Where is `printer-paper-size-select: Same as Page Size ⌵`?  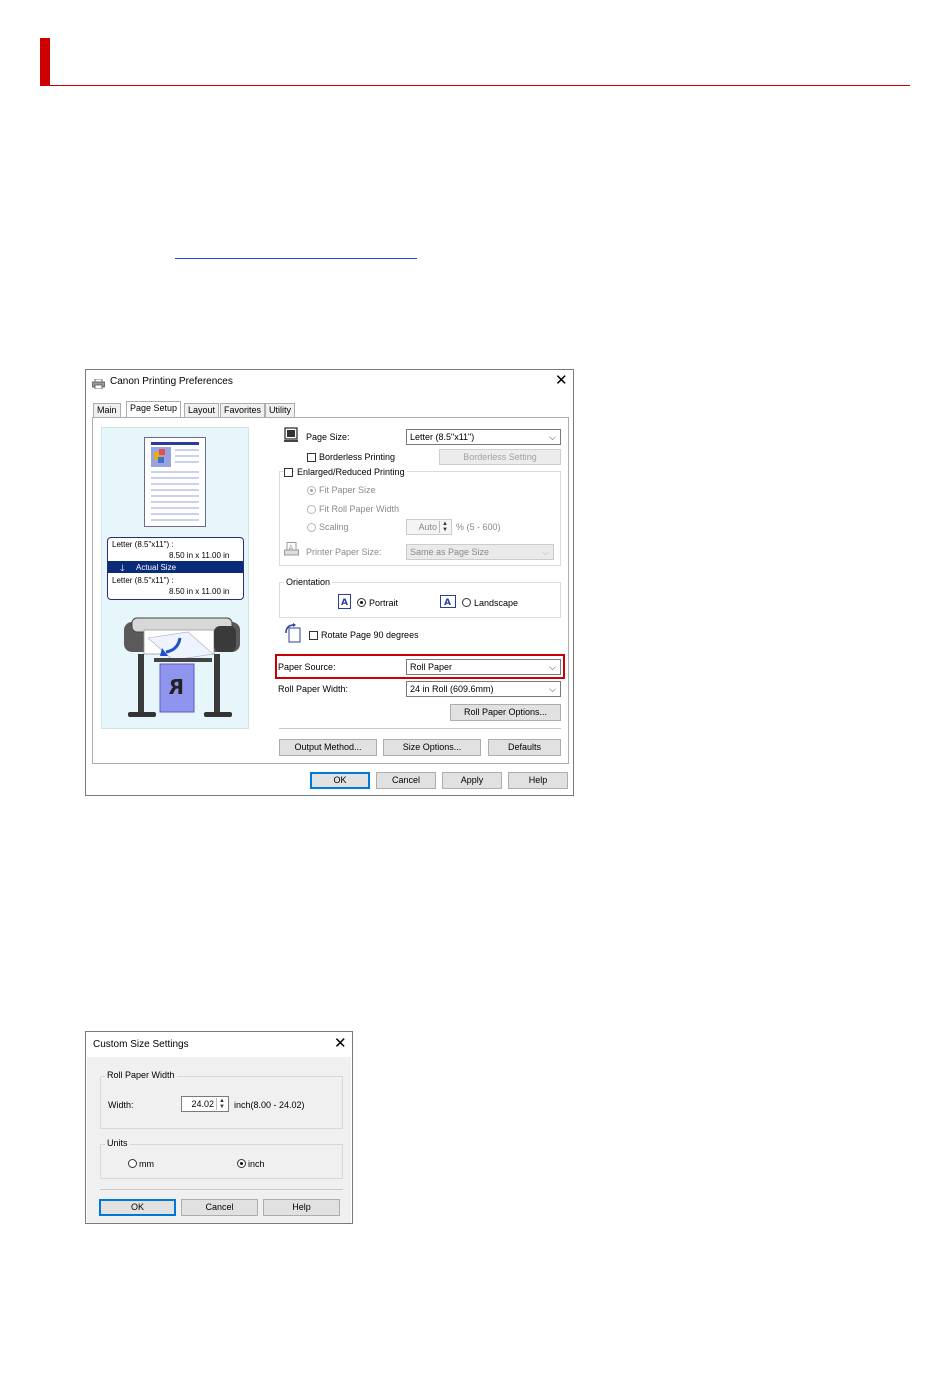
printer-paper-size-select: Same as Page Size ⌵ is located at coordinates (480, 552).